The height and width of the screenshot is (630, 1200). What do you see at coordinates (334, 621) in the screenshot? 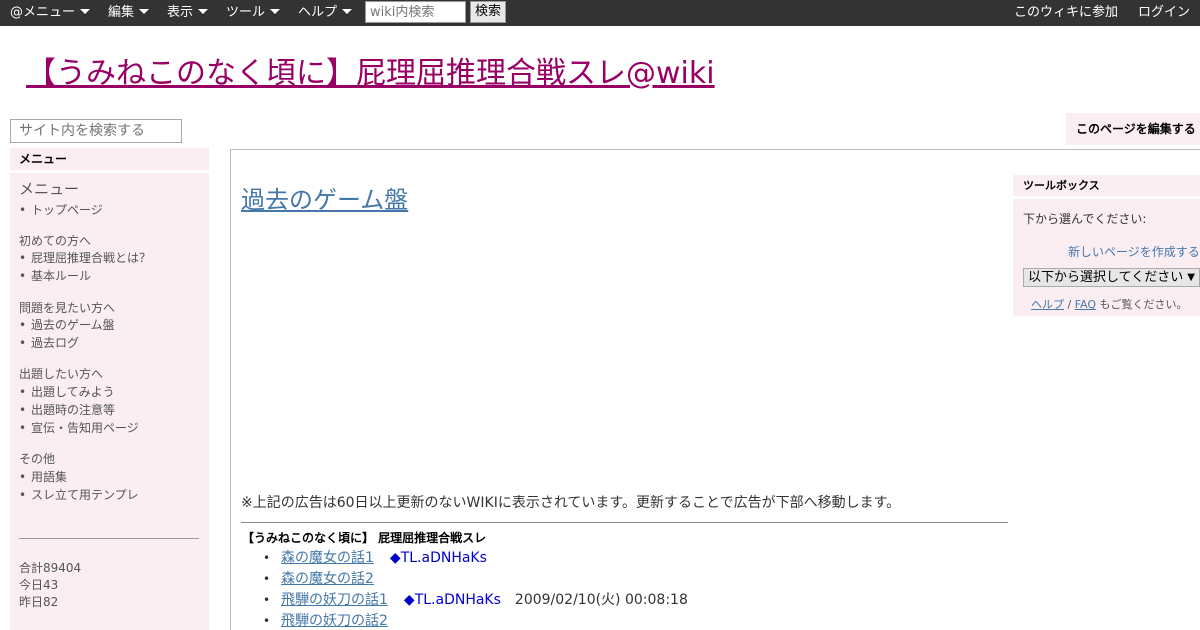
I see `entry-link: 飛騨の妖刀の話2` at bounding box center [334, 621].